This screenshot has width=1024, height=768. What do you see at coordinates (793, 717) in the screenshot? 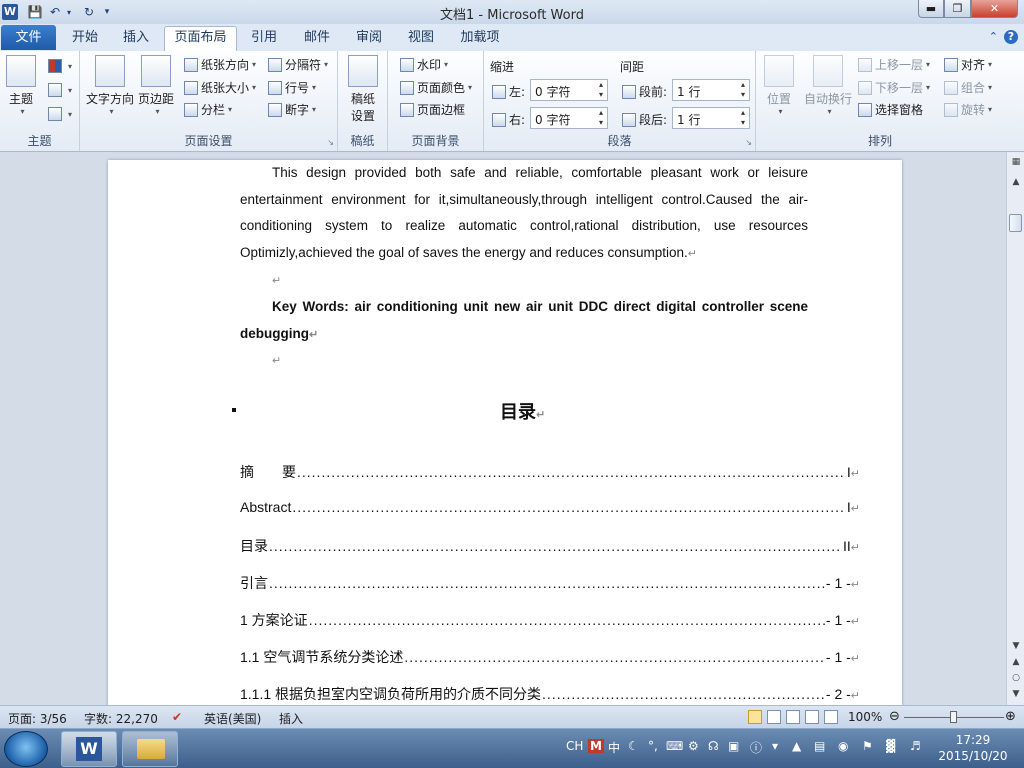
I see `web-layout-icon` at bounding box center [793, 717].